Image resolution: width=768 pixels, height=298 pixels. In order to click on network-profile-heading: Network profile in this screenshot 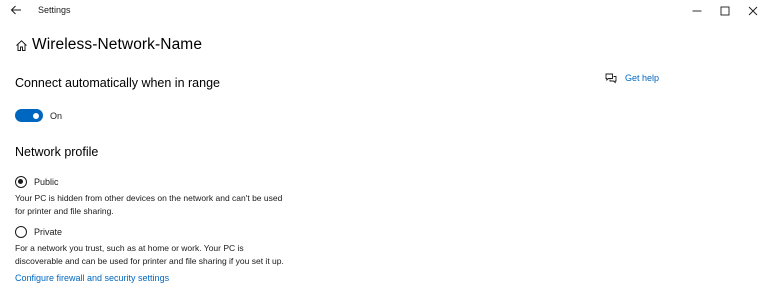, I will do `click(57, 152)`.